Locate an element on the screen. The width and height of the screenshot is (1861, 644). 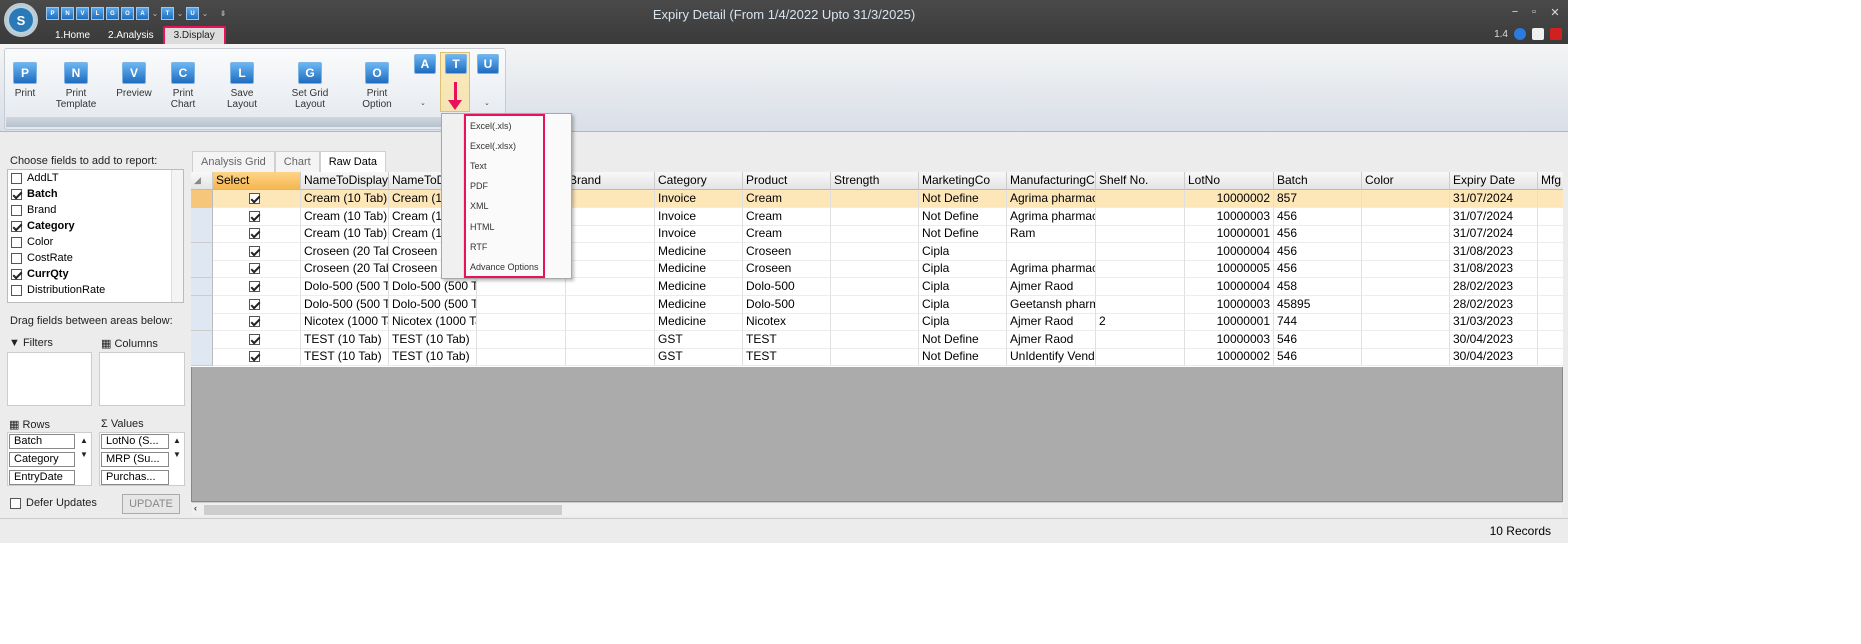
grid-cell: GST is located at coordinates (699, 357).